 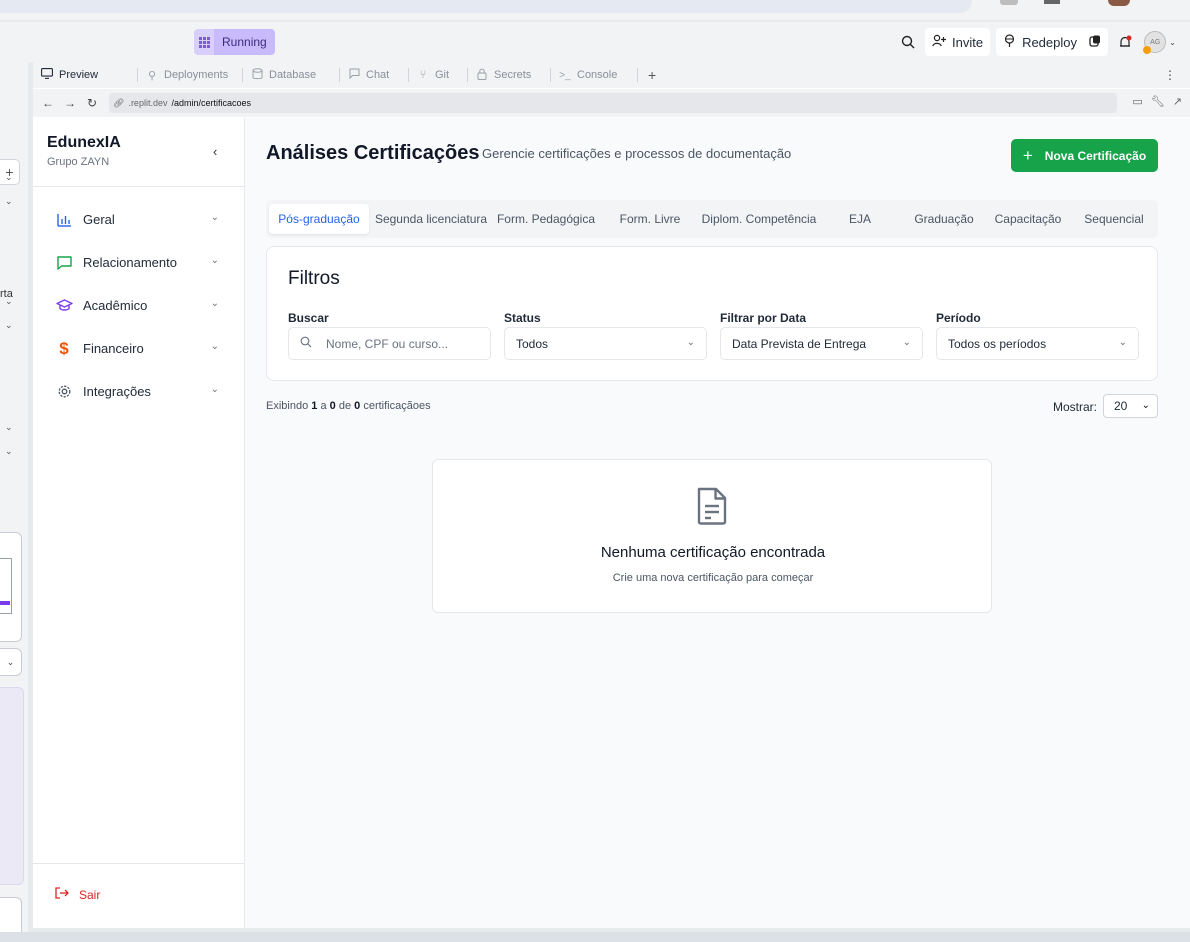 What do you see at coordinates (14, 502) in the screenshot?
I see `agent-panel-remnant: + ⌄ ⌄ rta ⌄ ⌄ ⌄ ⌄ ⌄ ➤` at bounding box center [14, 502].